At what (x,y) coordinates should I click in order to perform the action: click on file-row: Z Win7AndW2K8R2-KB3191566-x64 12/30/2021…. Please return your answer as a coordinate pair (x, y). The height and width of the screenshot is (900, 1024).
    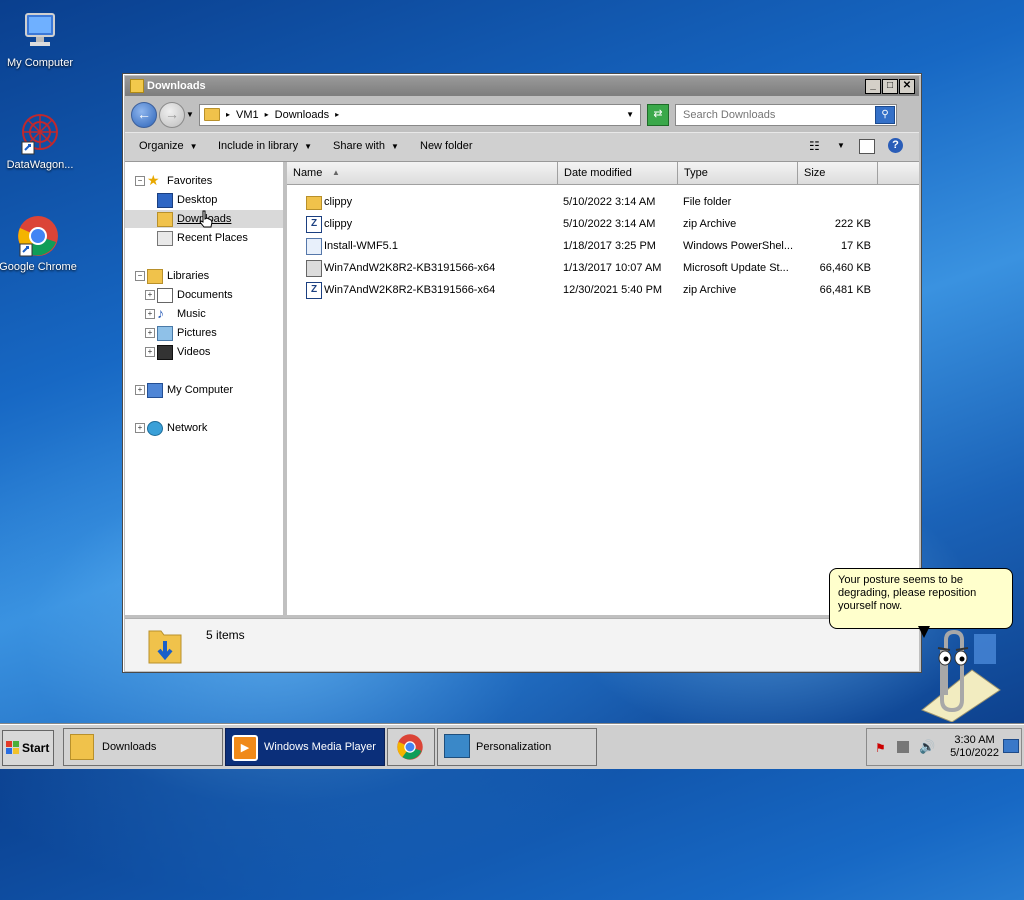
    Looking at the image, I should click on (587, 290).